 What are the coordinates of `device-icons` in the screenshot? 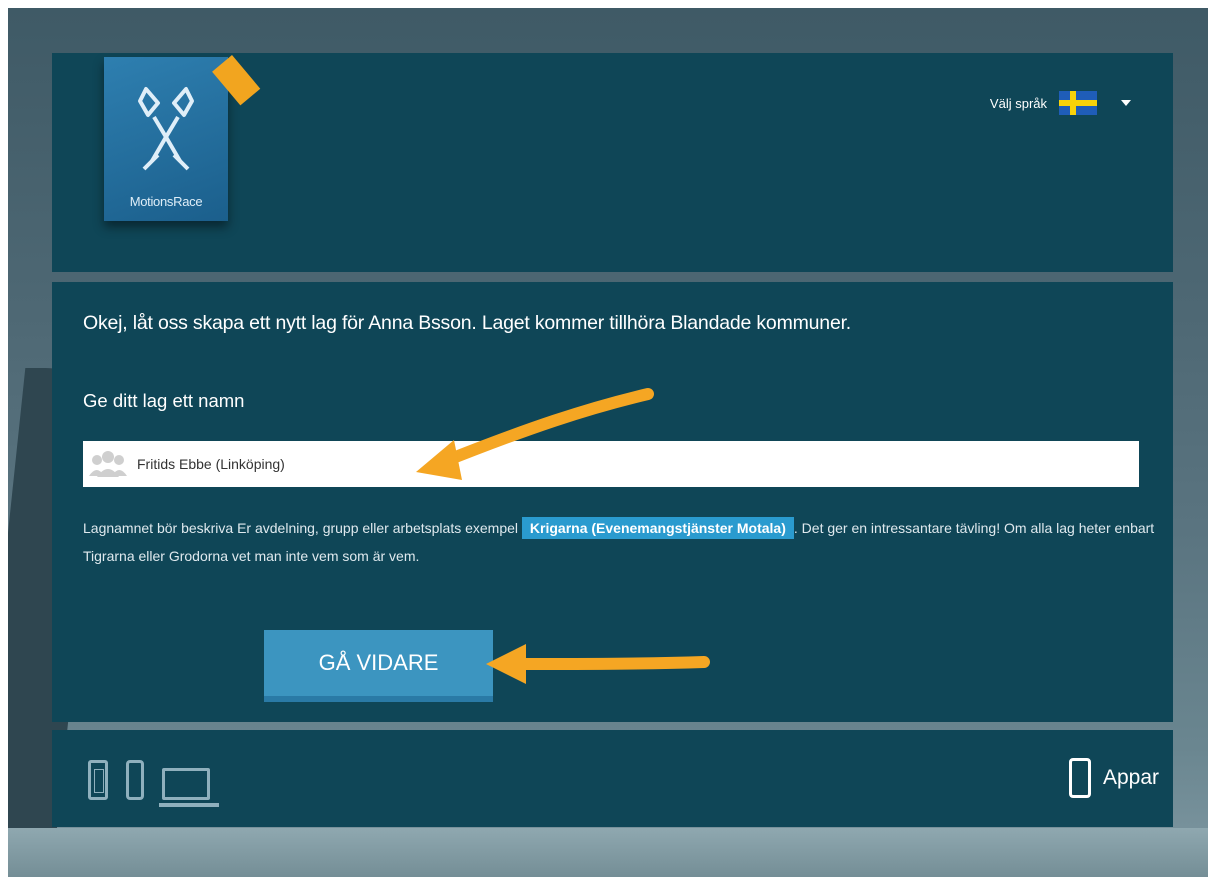 It's located at (153, 783).